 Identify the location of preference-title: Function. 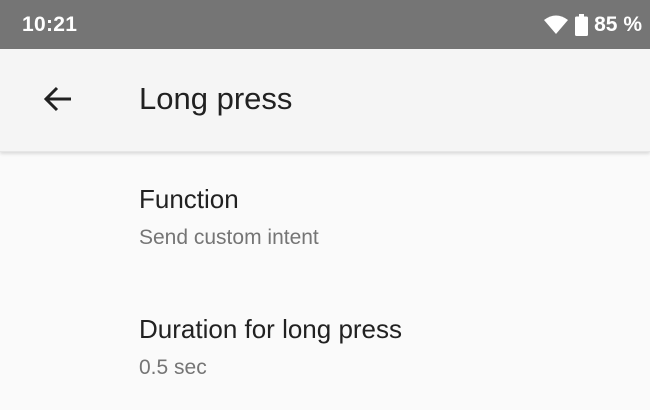
(189, 199).